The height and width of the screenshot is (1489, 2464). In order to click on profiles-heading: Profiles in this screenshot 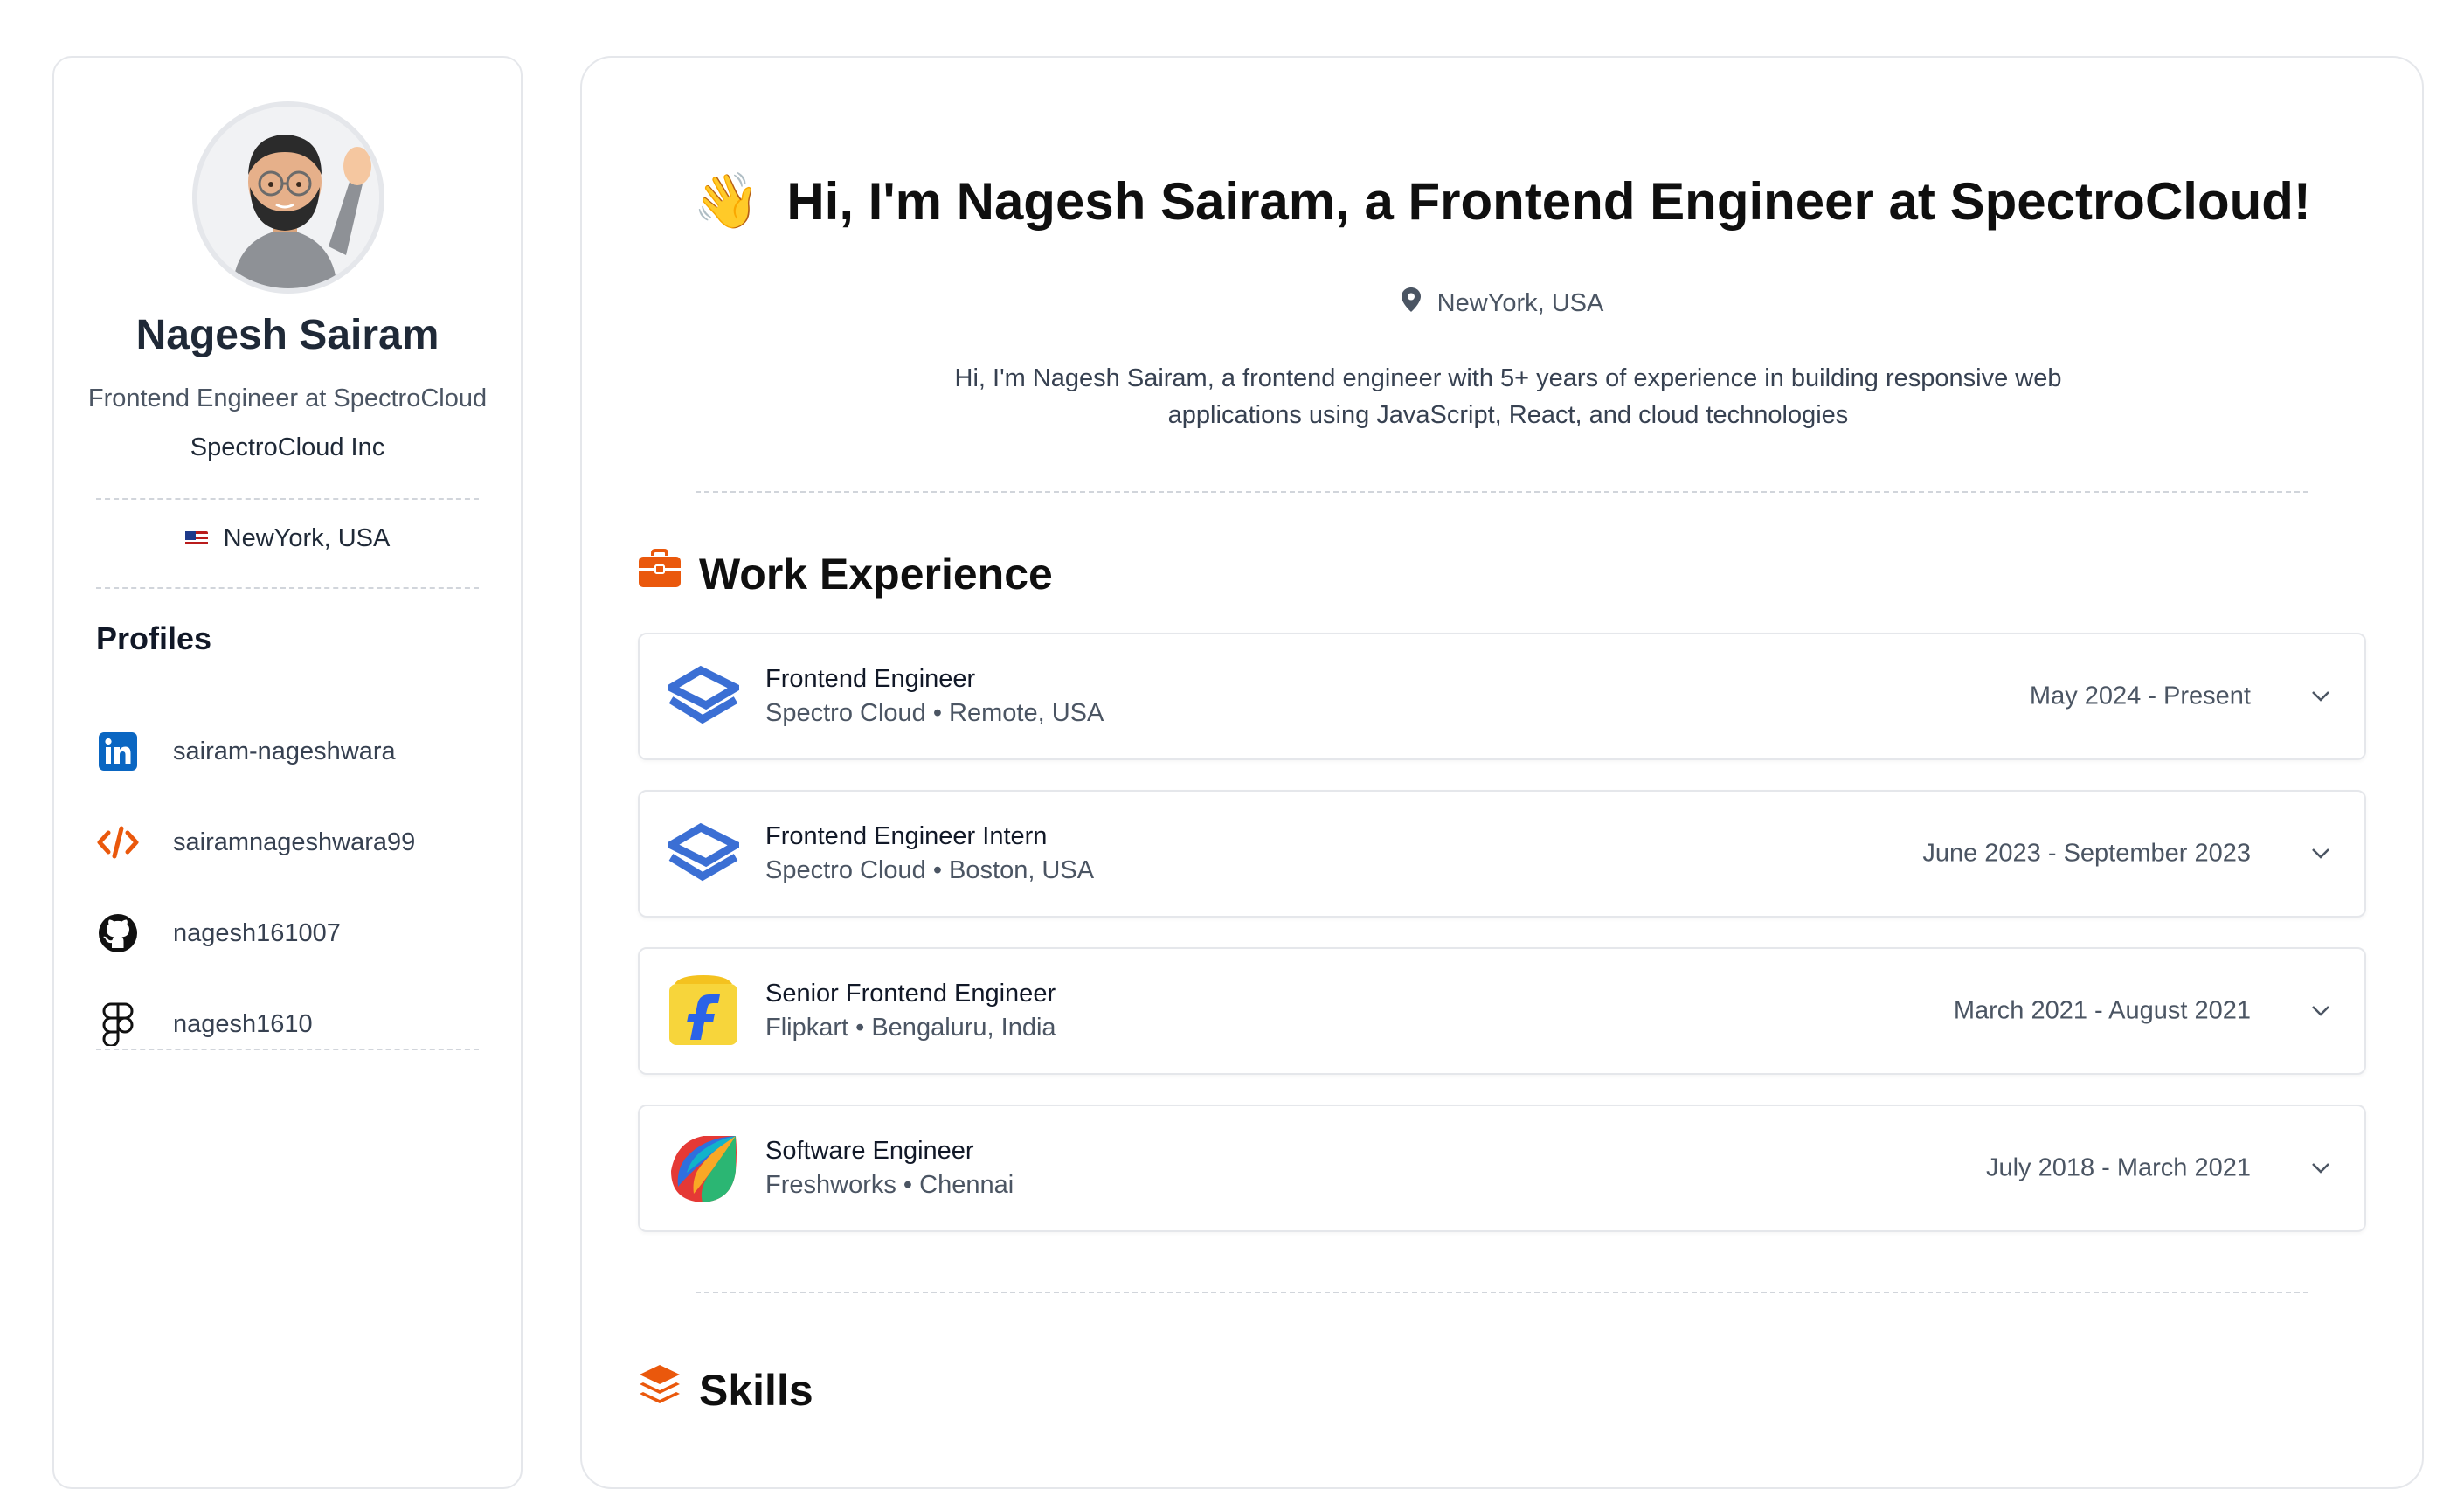, I will do `click(154, 638)`.